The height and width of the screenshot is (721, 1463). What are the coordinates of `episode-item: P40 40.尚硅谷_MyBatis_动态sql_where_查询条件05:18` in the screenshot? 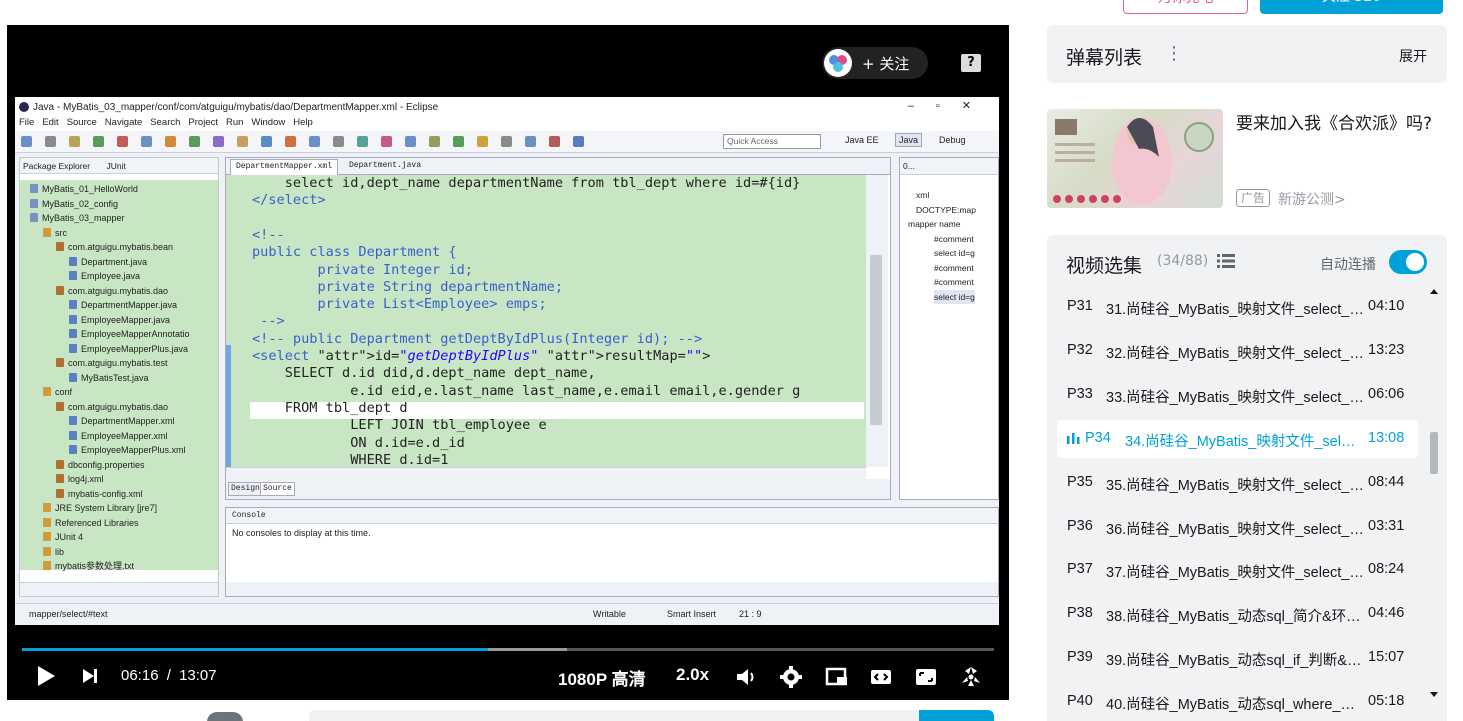 It's located at (1237, 702).